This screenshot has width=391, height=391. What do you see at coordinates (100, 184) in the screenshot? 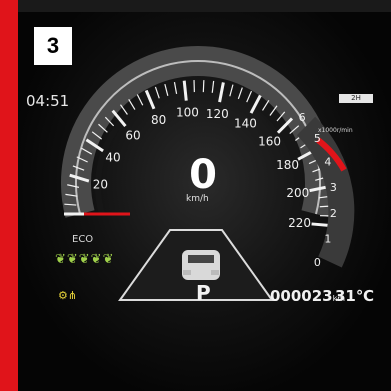
I see `speedometer-label: 20` at bounding box center [100, 184].